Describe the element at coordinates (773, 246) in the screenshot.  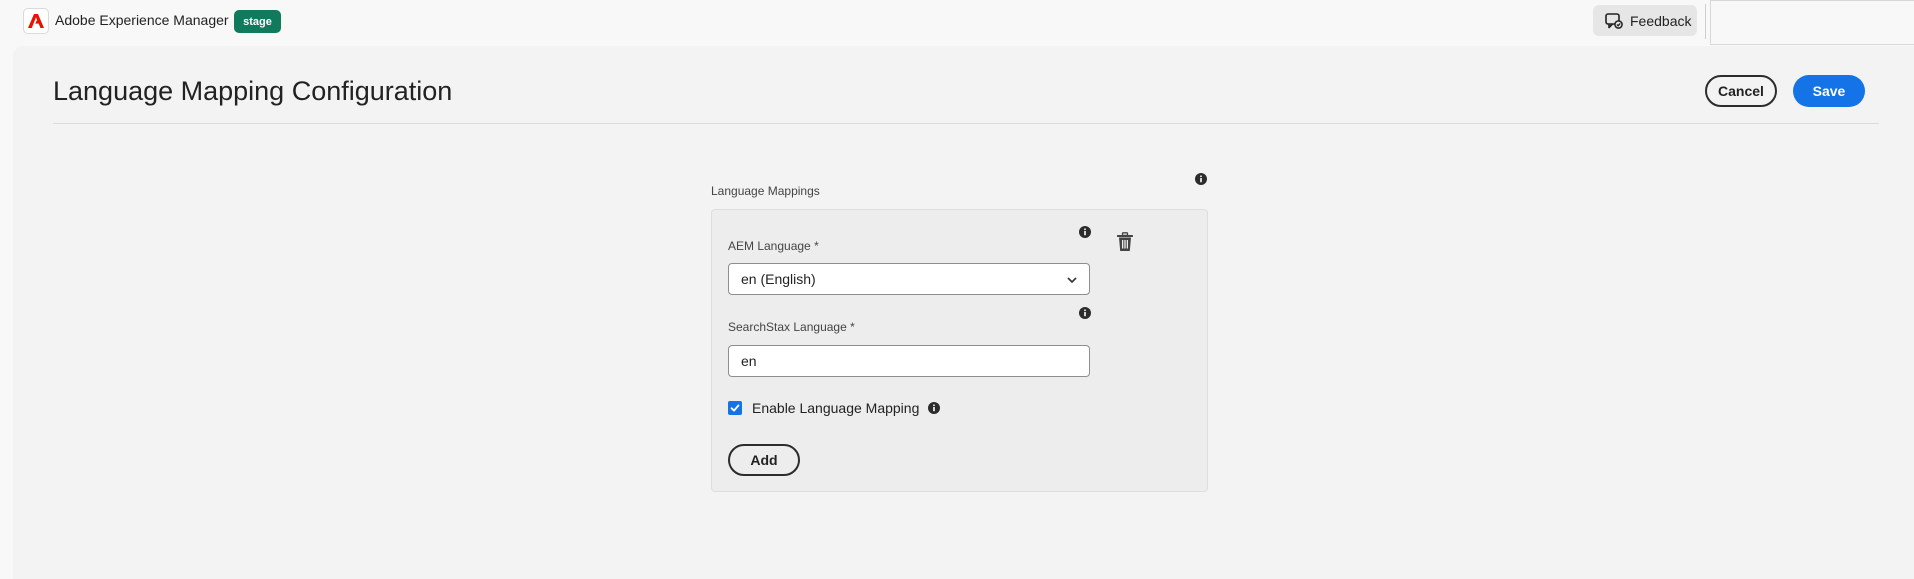
I see `aem-language-label: AEM Language *` at that location.